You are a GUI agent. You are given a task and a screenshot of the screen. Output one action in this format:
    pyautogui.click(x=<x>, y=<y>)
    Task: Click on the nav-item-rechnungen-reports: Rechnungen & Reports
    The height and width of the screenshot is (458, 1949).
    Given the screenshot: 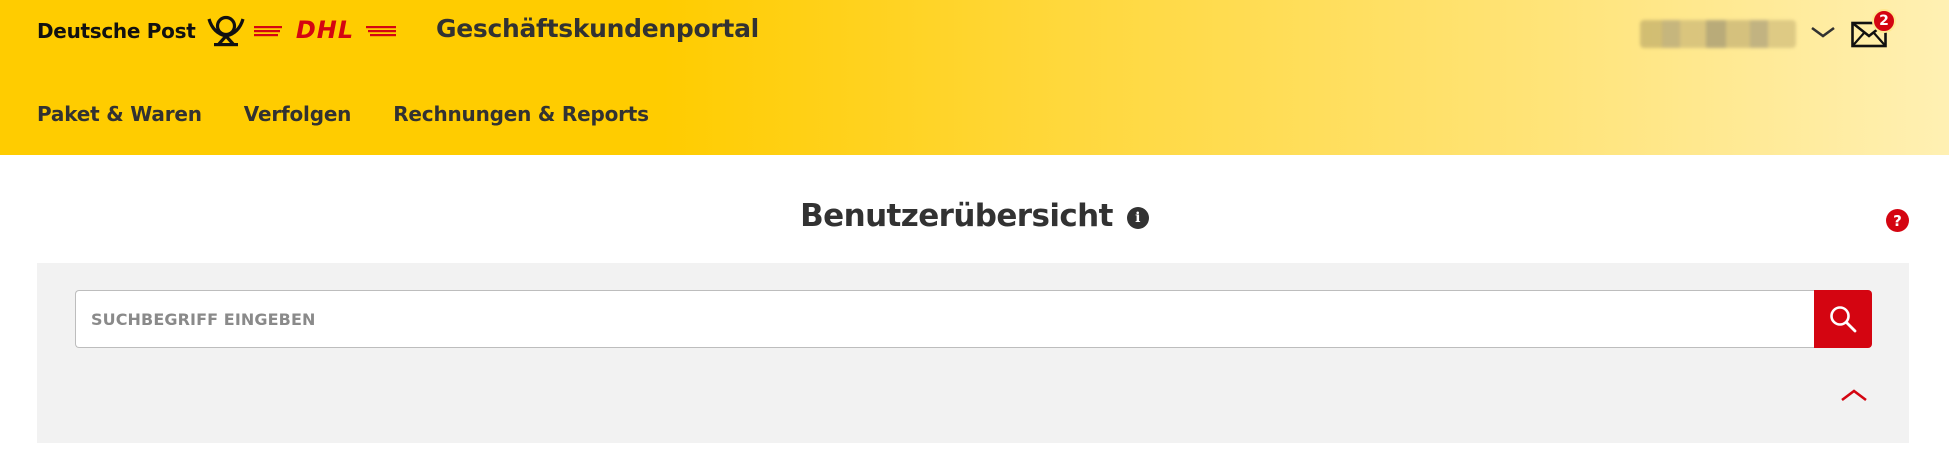 What is the action you would take?
    pyautogui.click(x=521, y=117)
    